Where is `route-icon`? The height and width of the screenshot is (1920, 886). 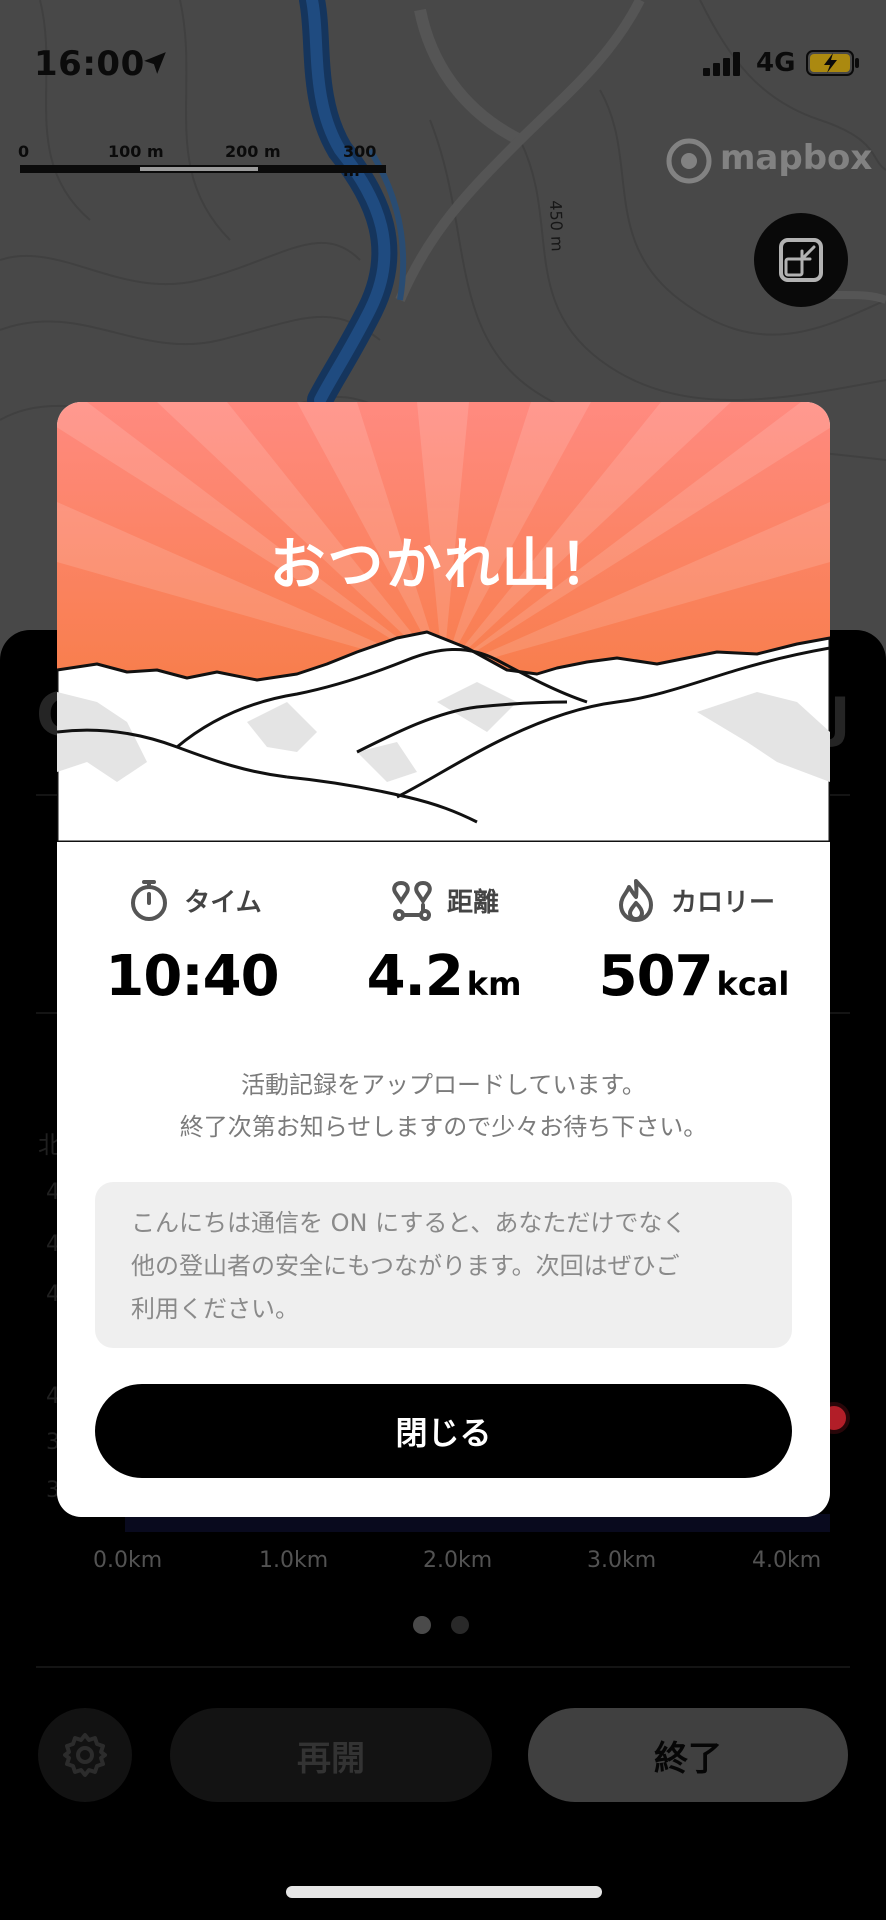
route-icon is located at coordinates (412, 900).